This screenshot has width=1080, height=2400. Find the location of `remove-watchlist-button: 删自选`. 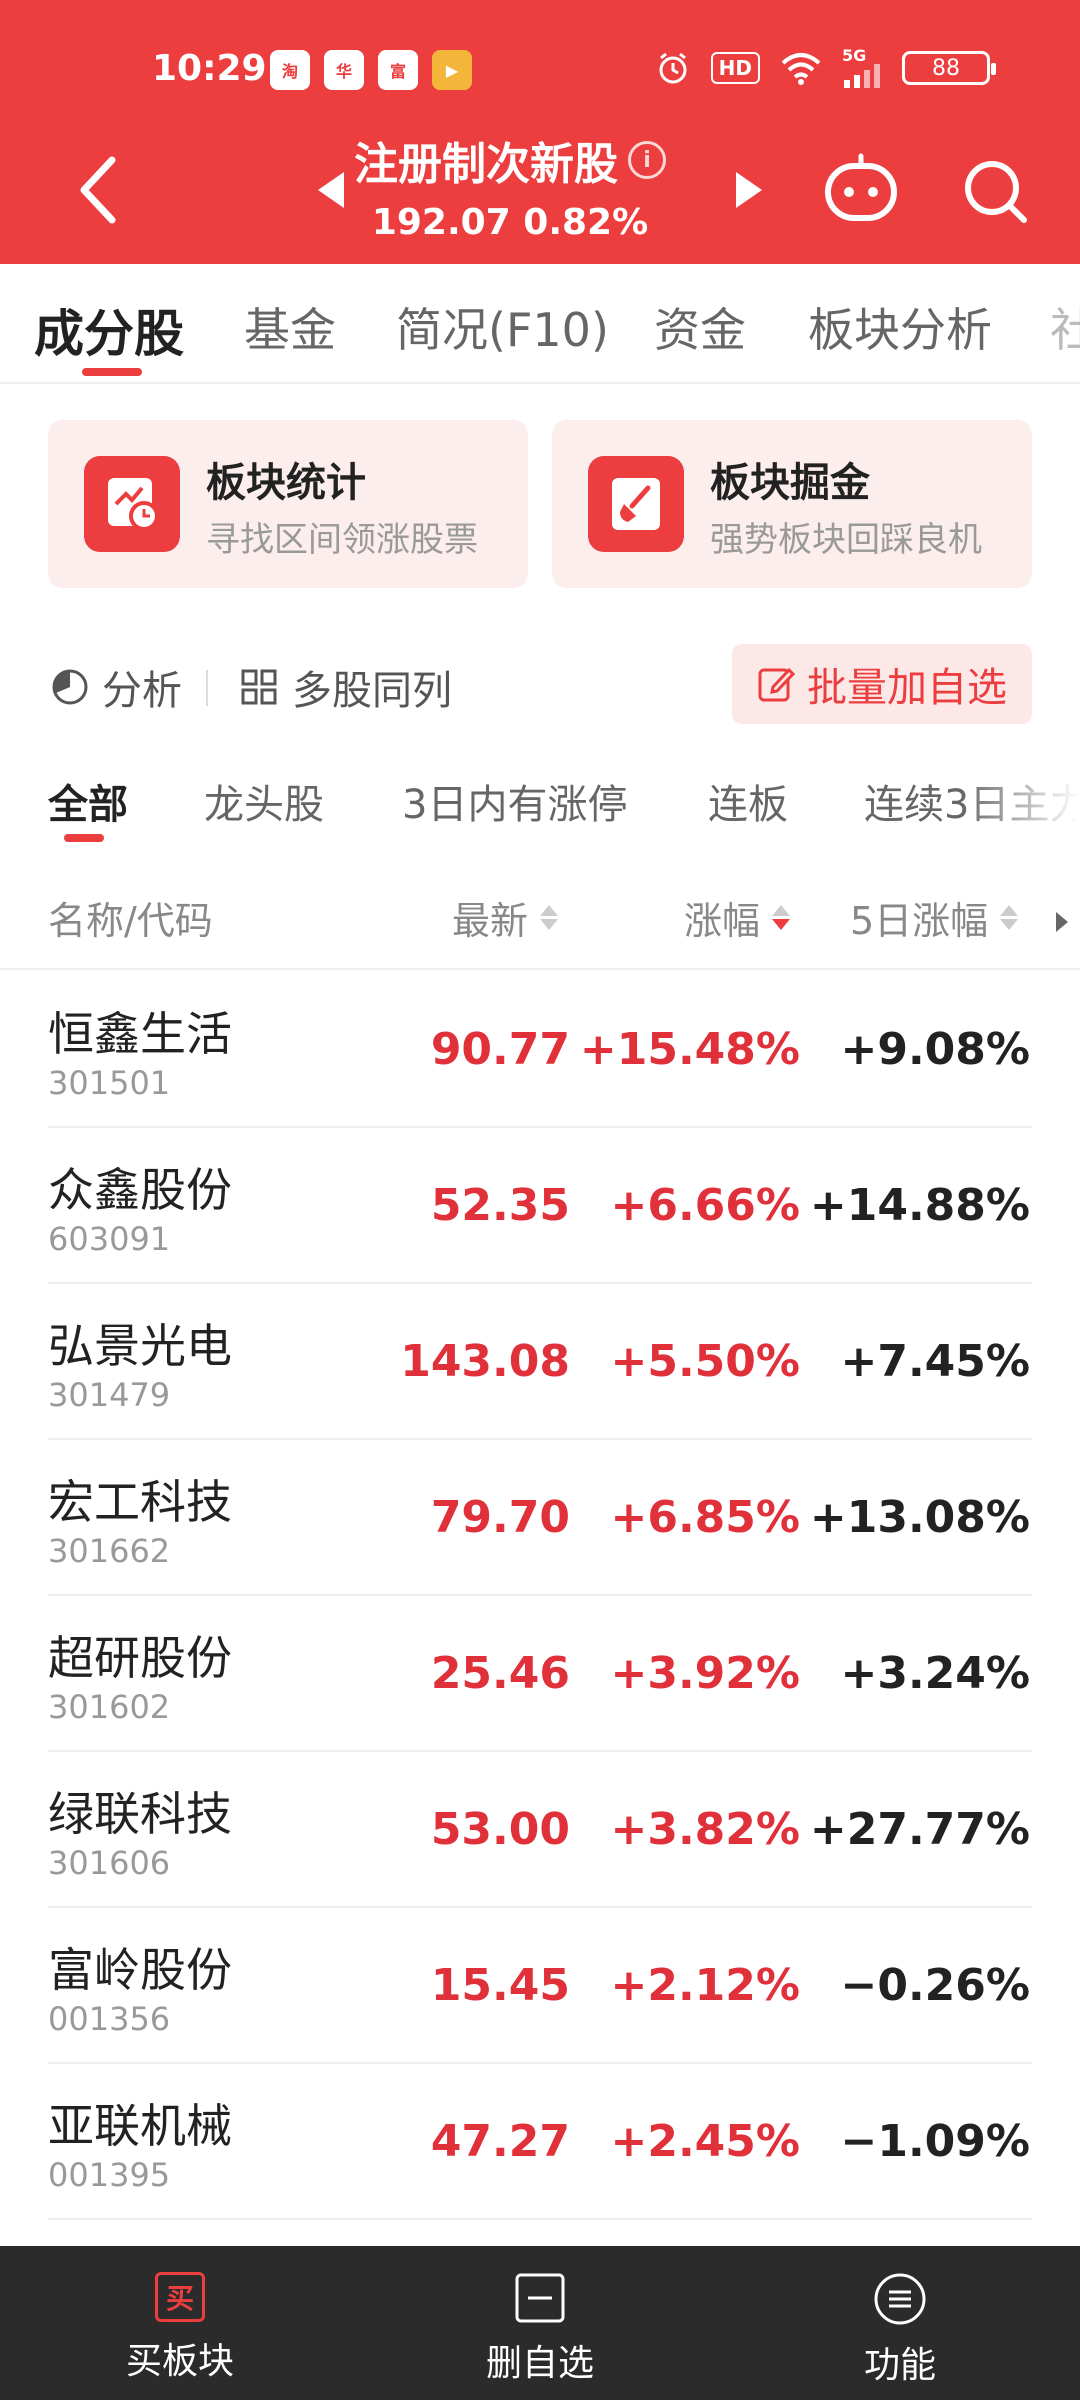

remove-watchlist-button: 删自选 is located at coordinates (540, 2323).